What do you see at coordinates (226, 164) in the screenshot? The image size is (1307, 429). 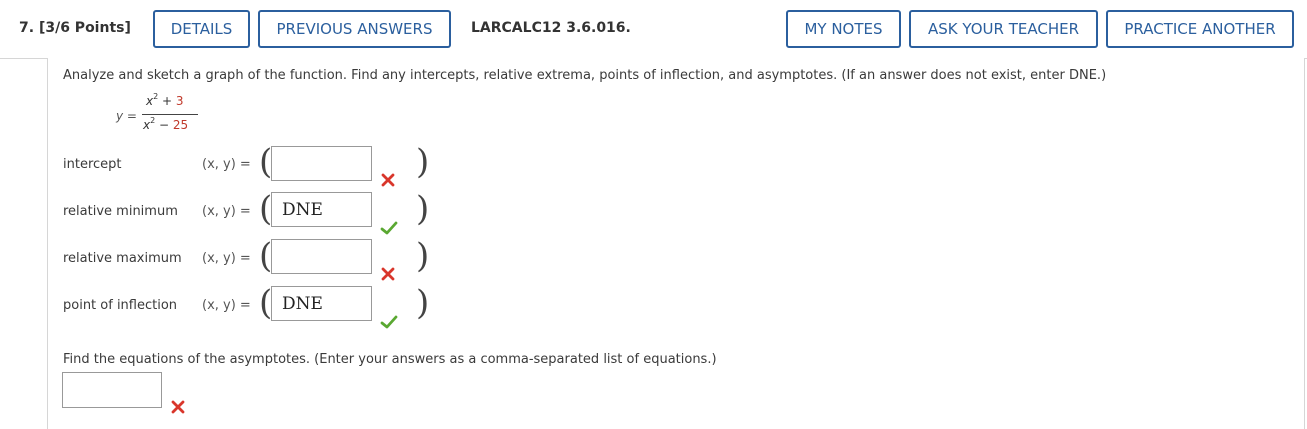 I see `intercept-prefix: (x, y) =` at bounding box center [226, 164].